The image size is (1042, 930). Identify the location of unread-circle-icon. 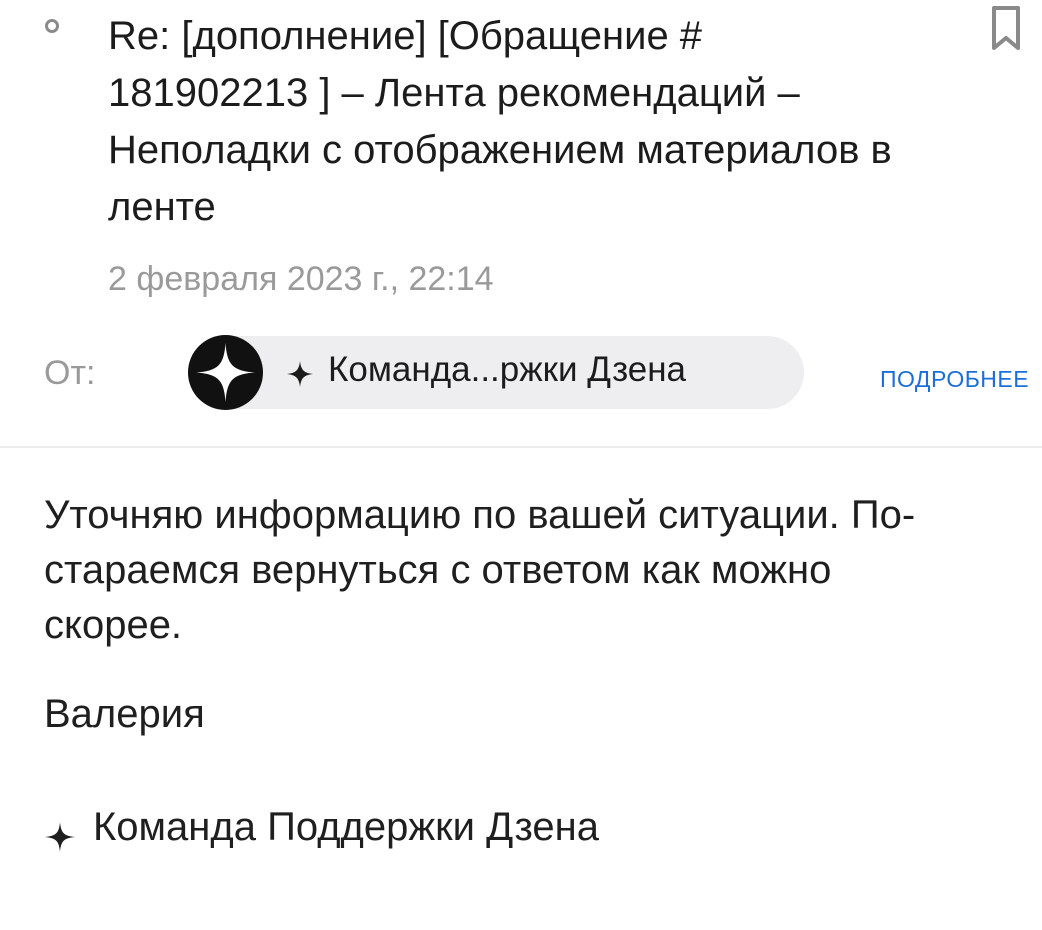
(52, 26).